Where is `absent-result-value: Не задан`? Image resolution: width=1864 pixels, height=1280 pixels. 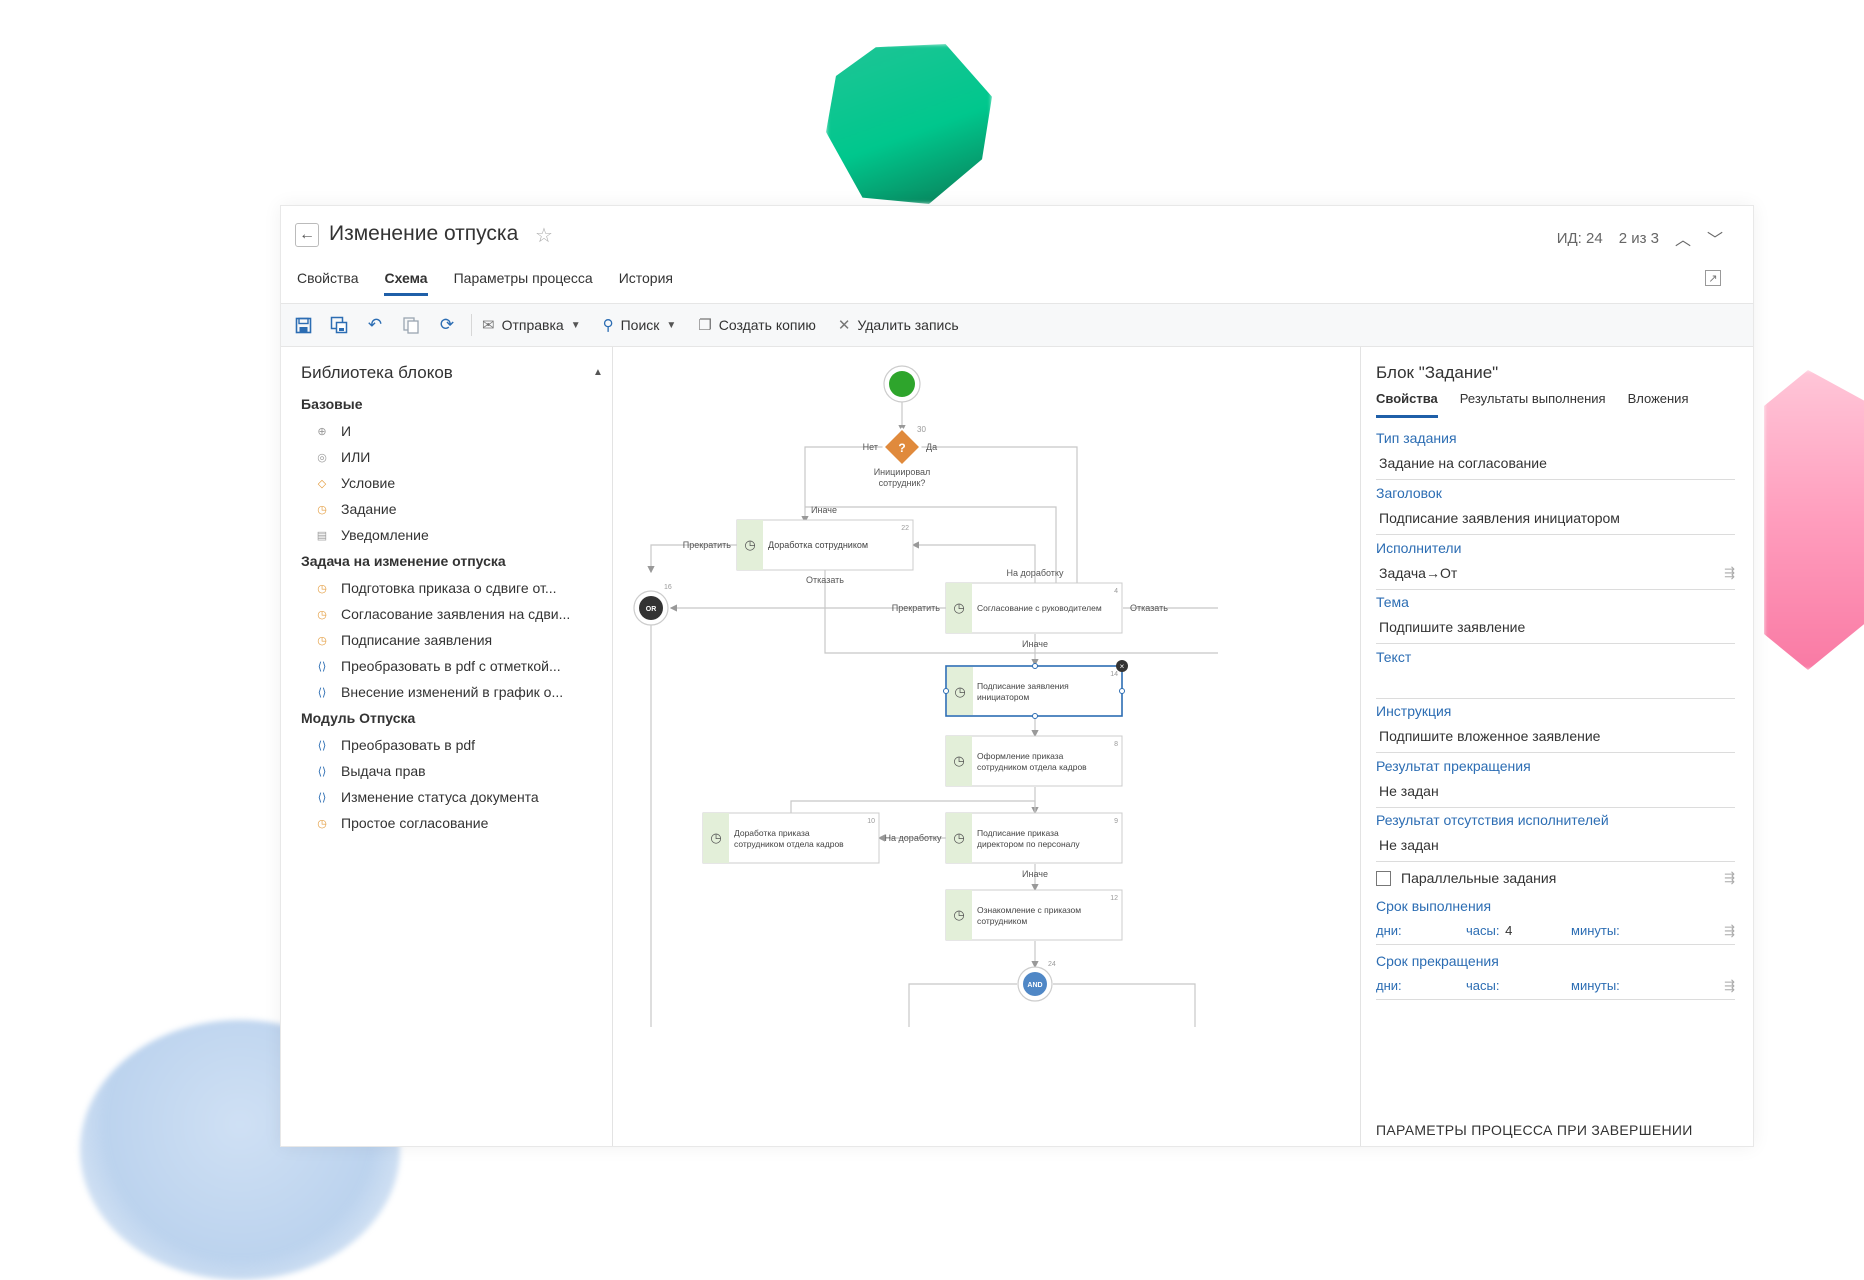
absent-result-value: Не задан is located at coordinates (1555, 849).